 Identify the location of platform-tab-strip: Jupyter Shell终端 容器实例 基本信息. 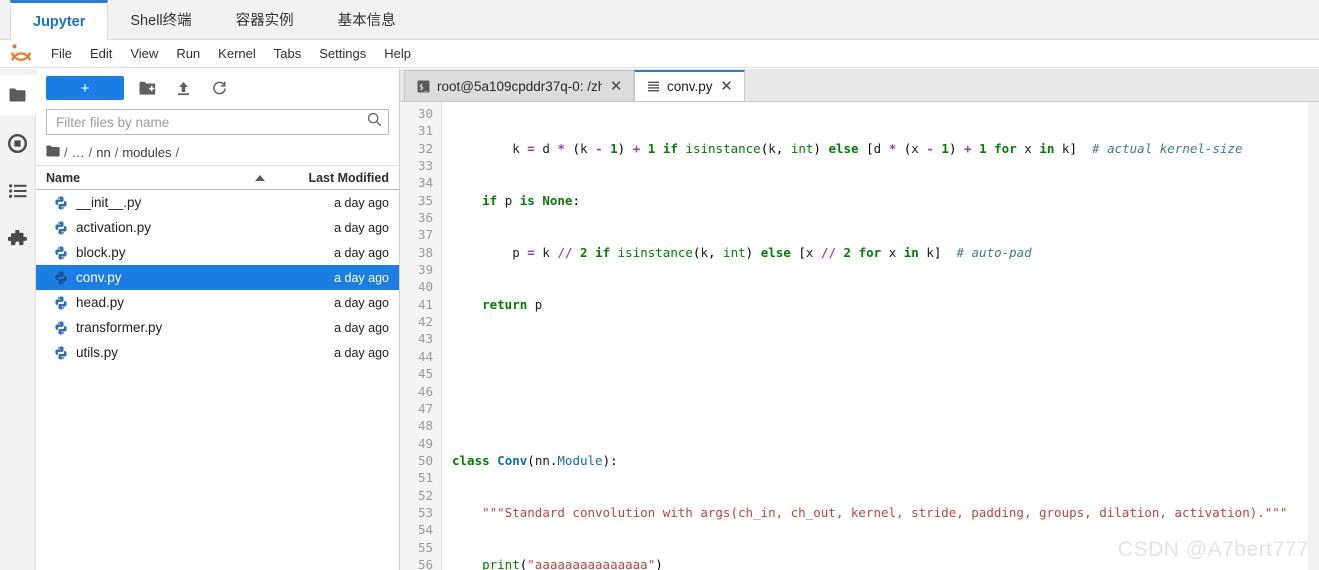
(659, 20).